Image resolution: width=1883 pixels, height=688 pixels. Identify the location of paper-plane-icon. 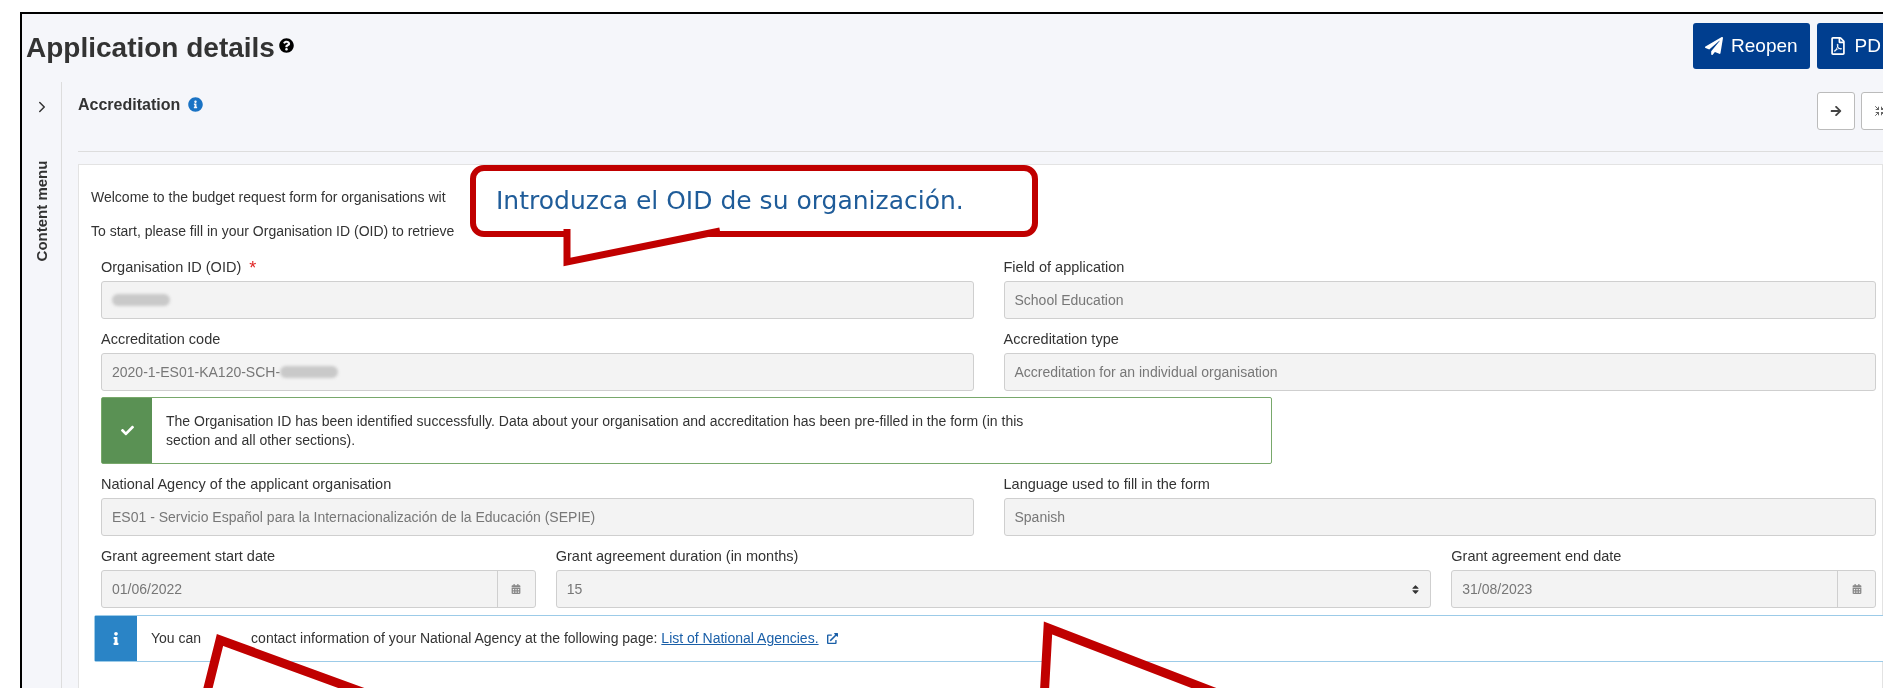
(1714, 46).